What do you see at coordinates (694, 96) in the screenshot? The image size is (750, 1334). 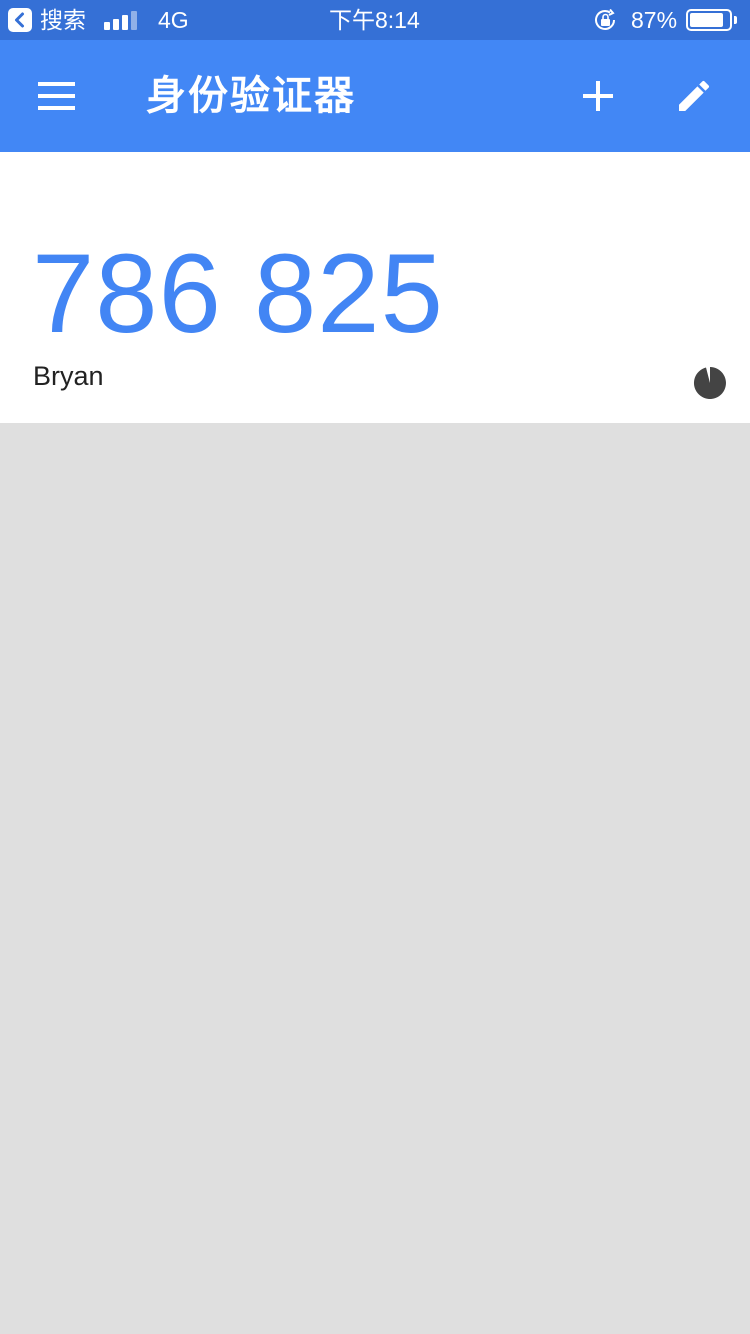 I see `edit-icon` at bounding box center [694, 96].